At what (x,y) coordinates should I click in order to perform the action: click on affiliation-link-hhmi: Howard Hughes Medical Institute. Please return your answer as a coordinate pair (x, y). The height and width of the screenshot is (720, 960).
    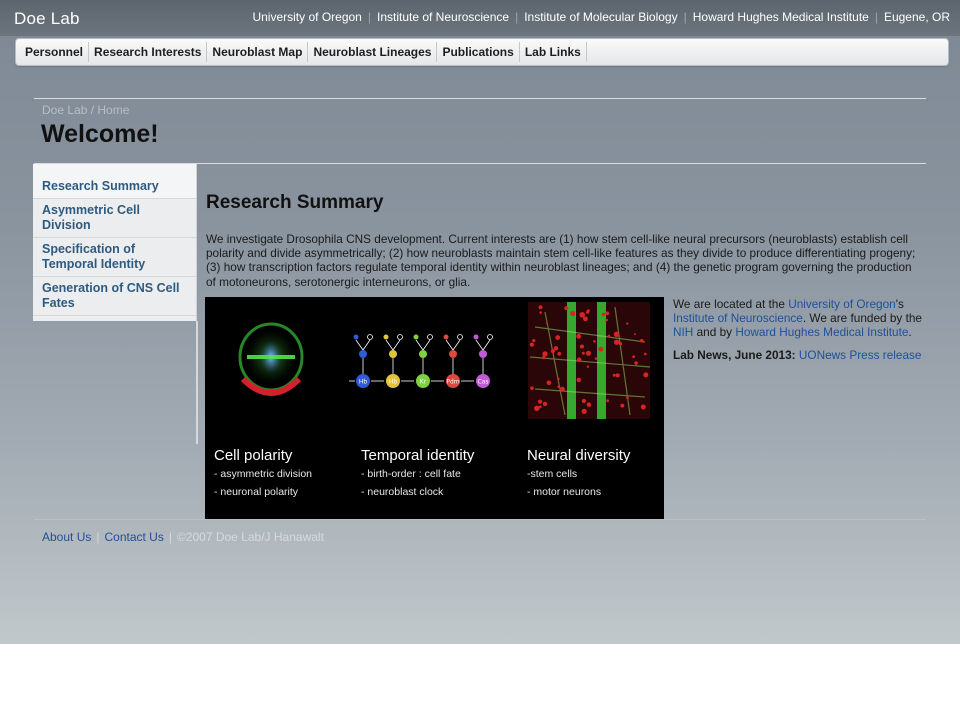
    Looking at the image, I should click on (781, 17).